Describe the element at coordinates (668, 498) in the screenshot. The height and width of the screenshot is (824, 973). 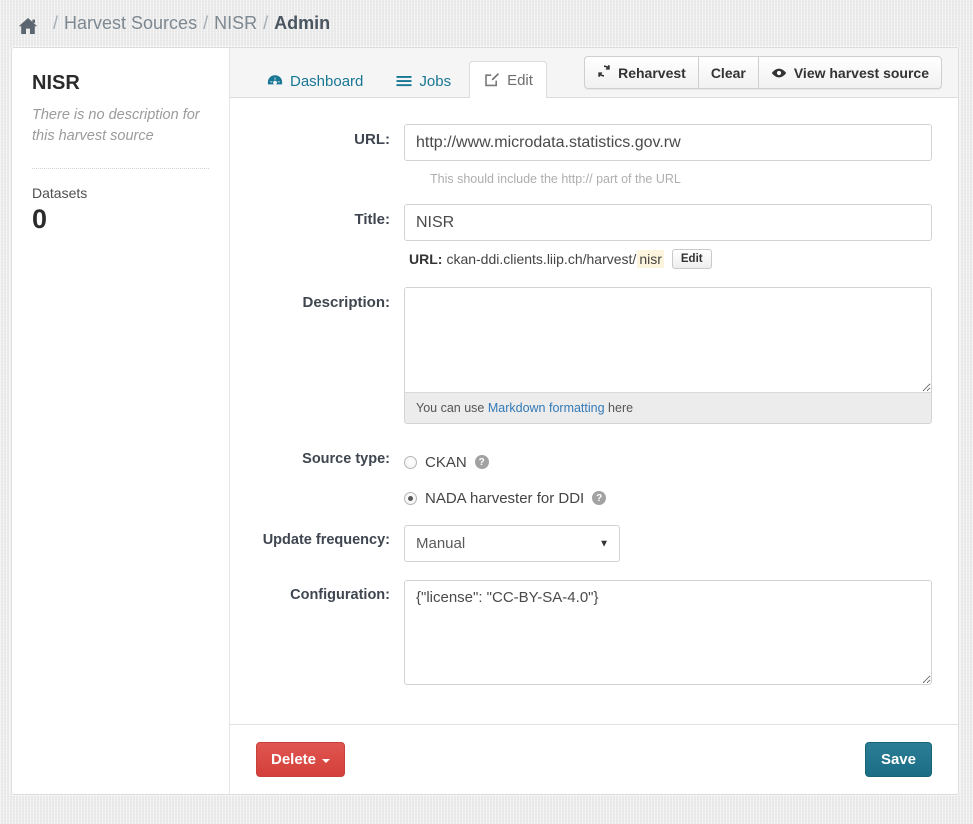
I see `source-type-option-nada: NADA harvester for DDI ?` at that location.